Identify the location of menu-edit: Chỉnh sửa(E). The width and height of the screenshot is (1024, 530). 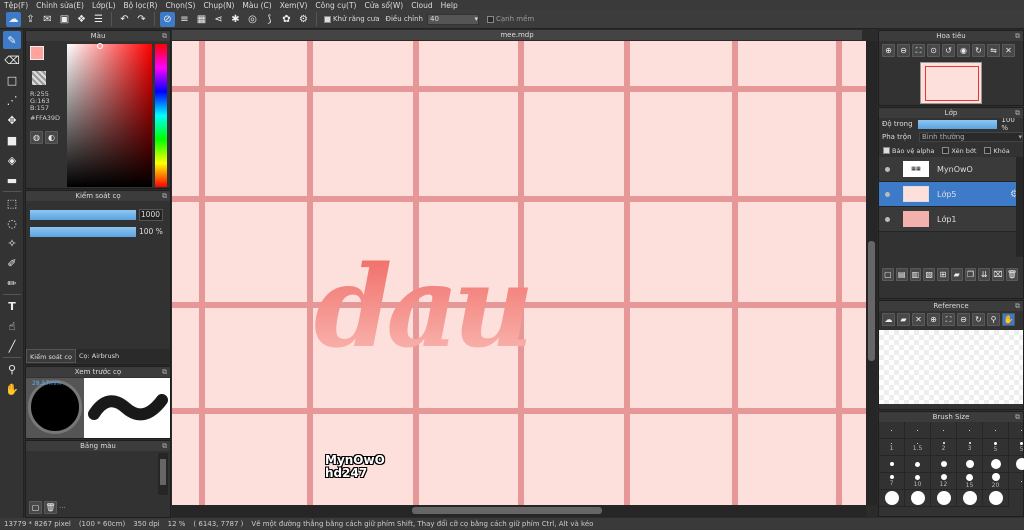
(60, 5).